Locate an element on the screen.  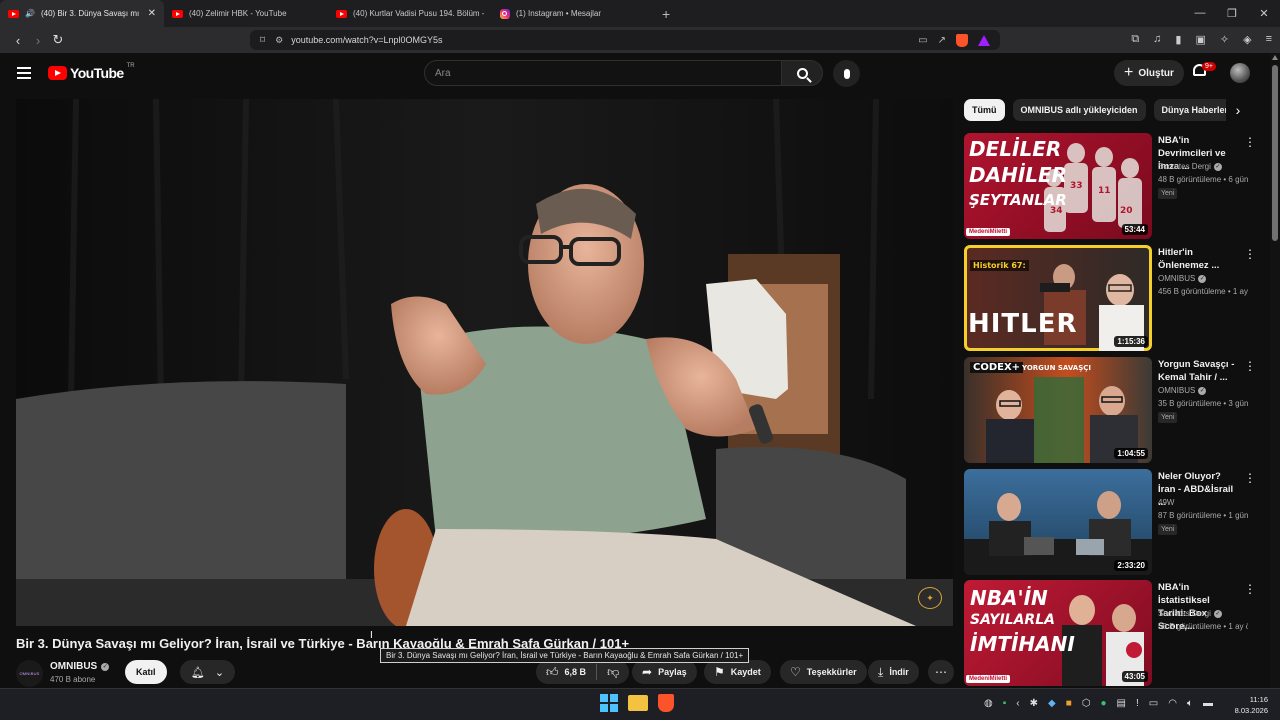
video-thumbnail: 2:33:20 is located at coordinates (1058, 522).